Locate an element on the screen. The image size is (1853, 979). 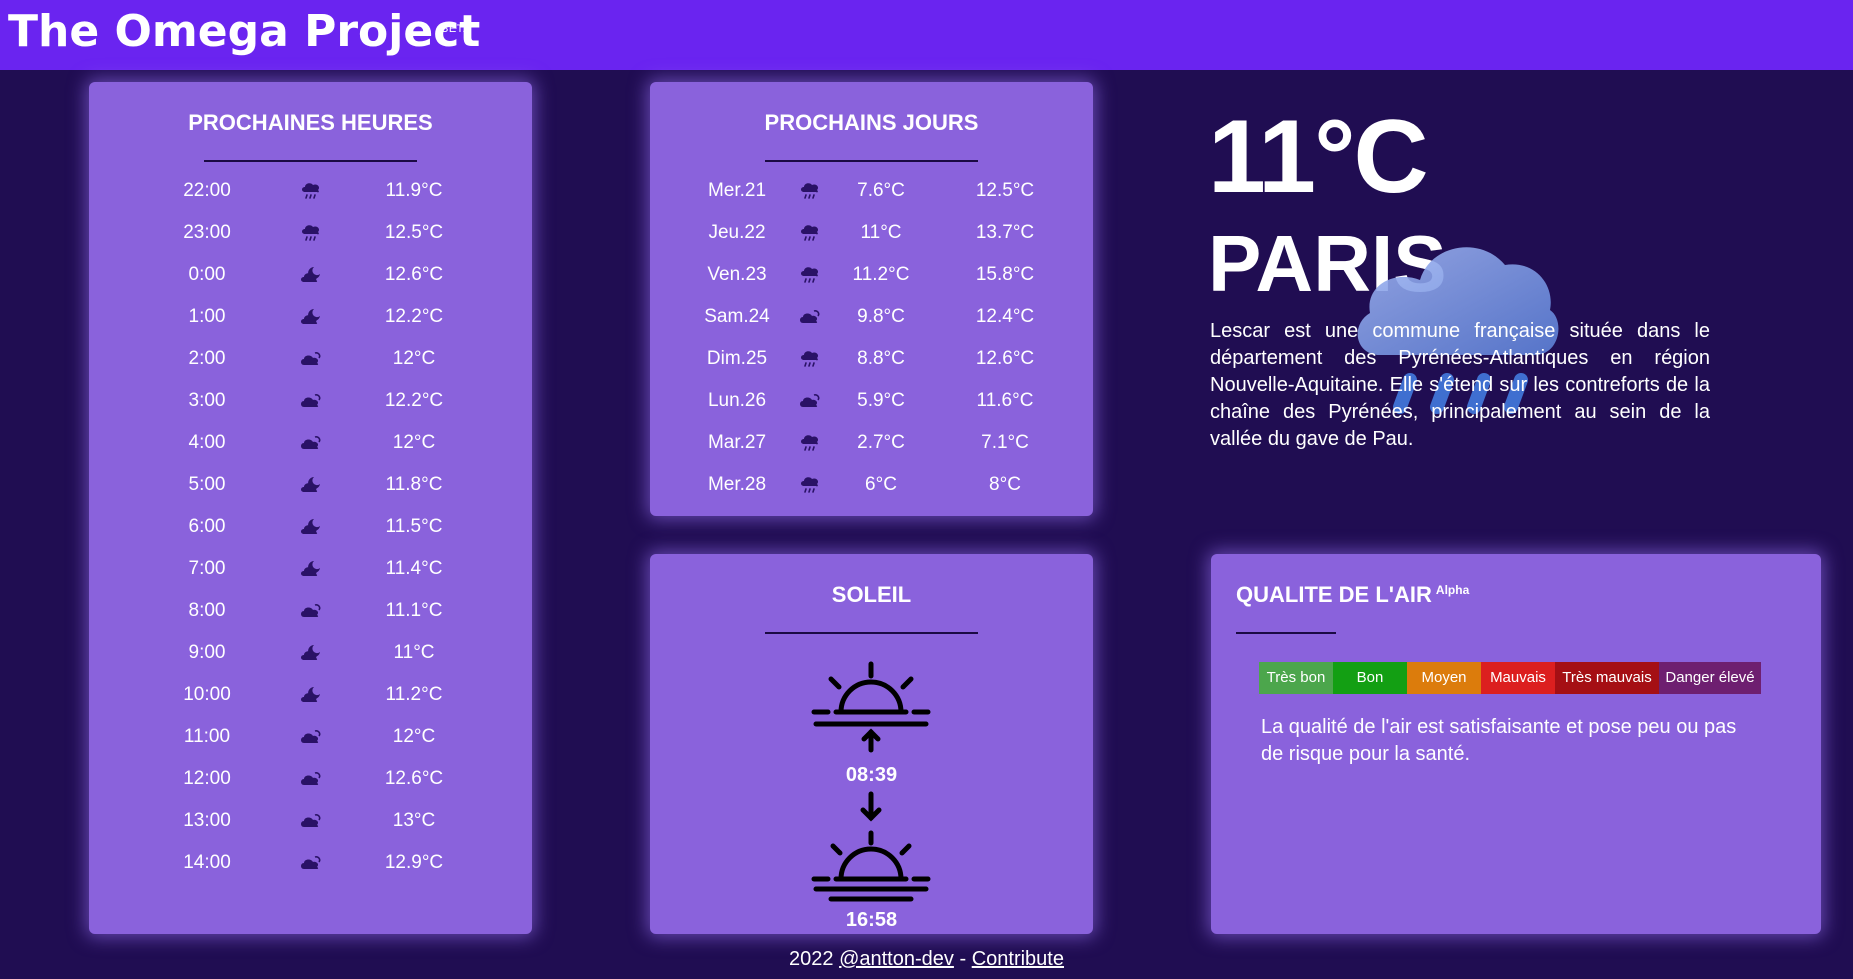
author-link: @antton-dev is located at coordinates (896, 959).